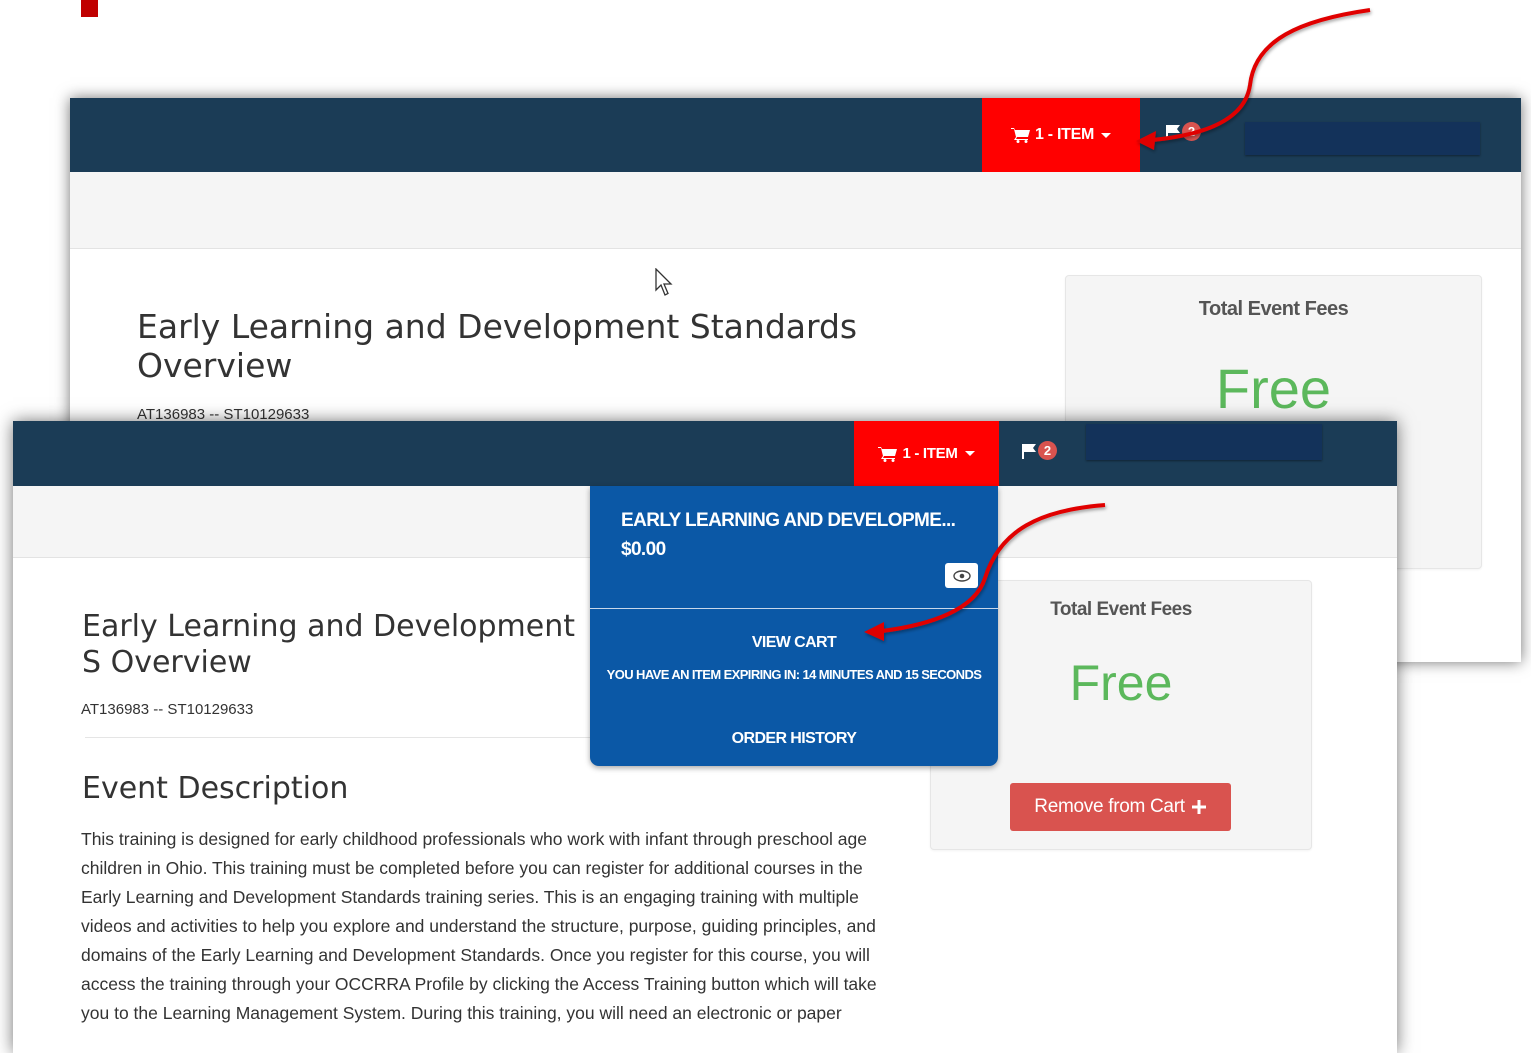 The image size is (1531, 1053). Describe the element at coordinates (1198, 807) in the screenshot. I see `plus-icon` at that location.